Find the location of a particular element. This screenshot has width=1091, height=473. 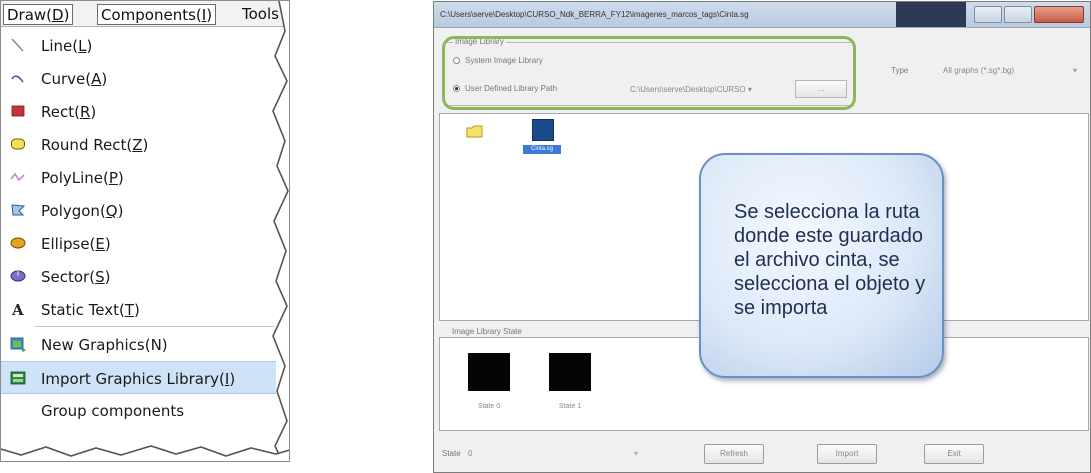

polyline-icon is located at coordinates (17, 177).